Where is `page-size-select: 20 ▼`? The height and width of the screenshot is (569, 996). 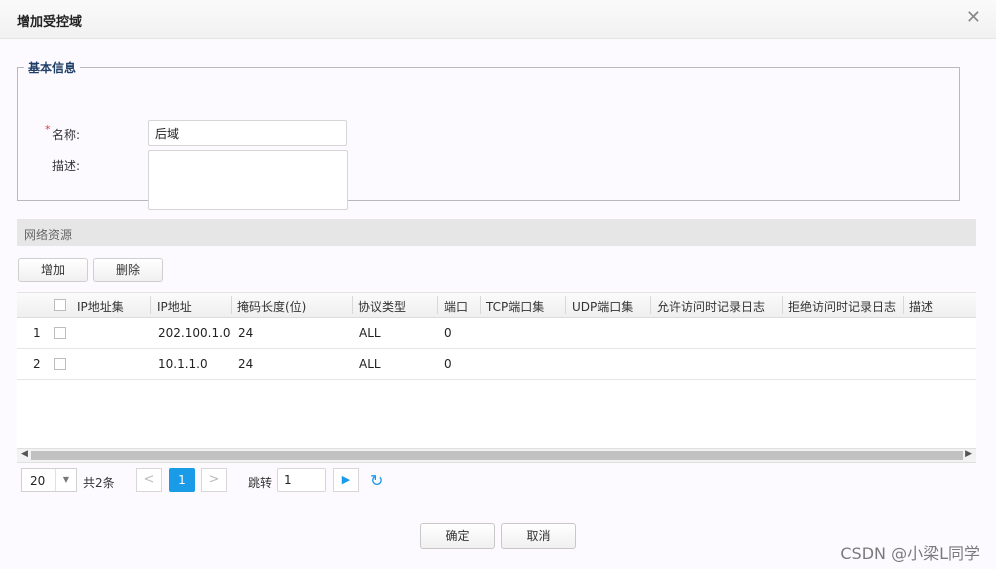
page-size-select: 20 ▼ is located at coordinates (49, 480).